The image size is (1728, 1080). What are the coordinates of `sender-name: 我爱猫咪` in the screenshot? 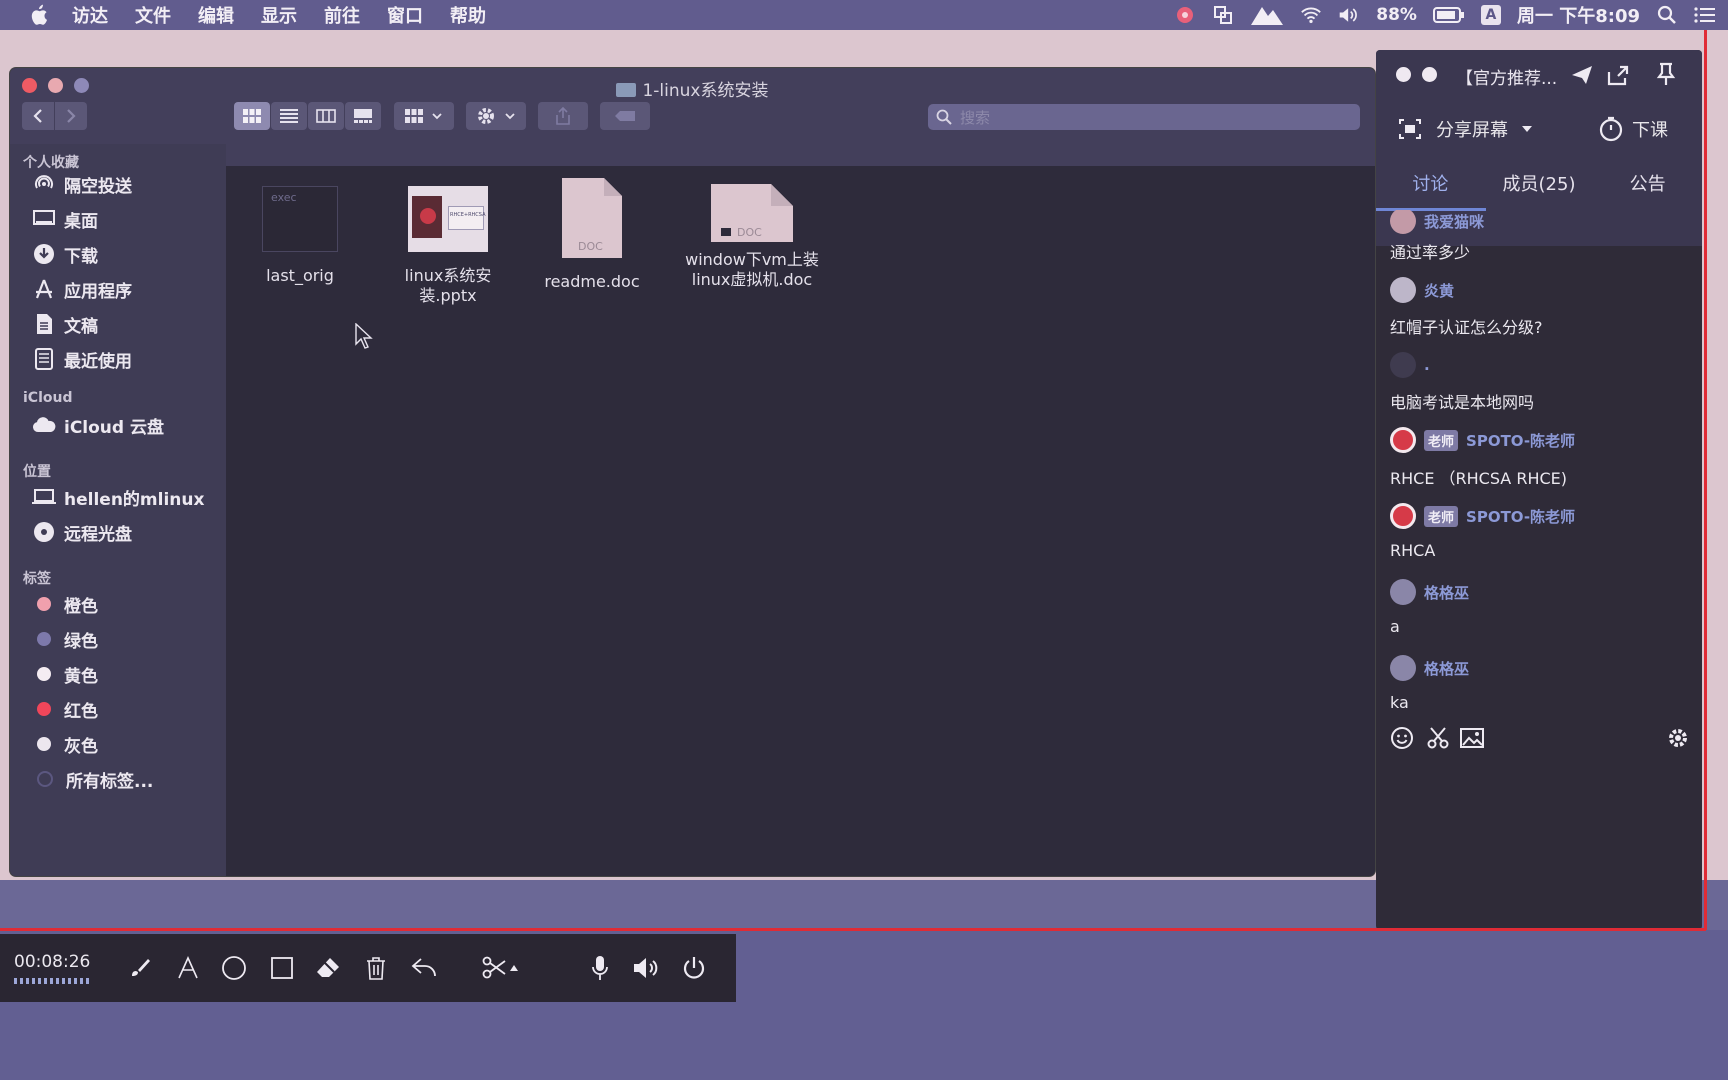 It's located at (1454, 221).